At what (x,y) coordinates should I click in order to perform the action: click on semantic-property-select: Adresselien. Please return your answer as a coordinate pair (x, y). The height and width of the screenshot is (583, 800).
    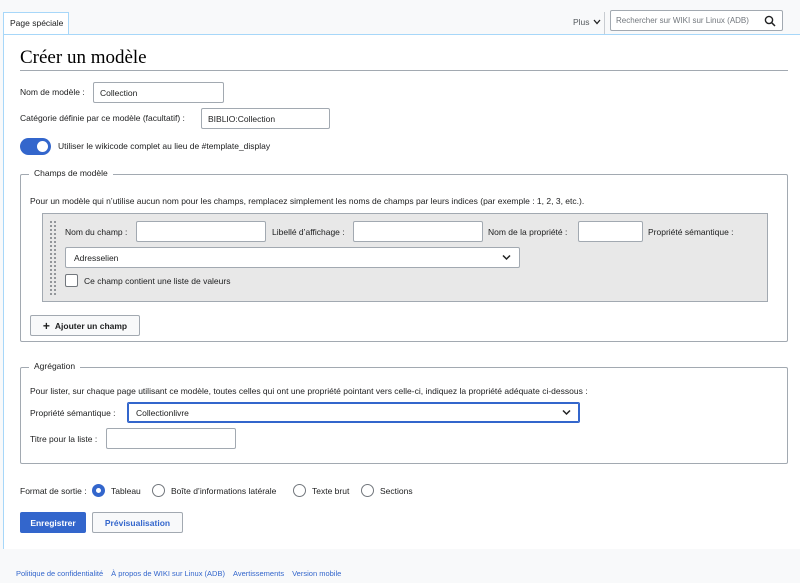
    Looking at the image, I should click on (292, 257).